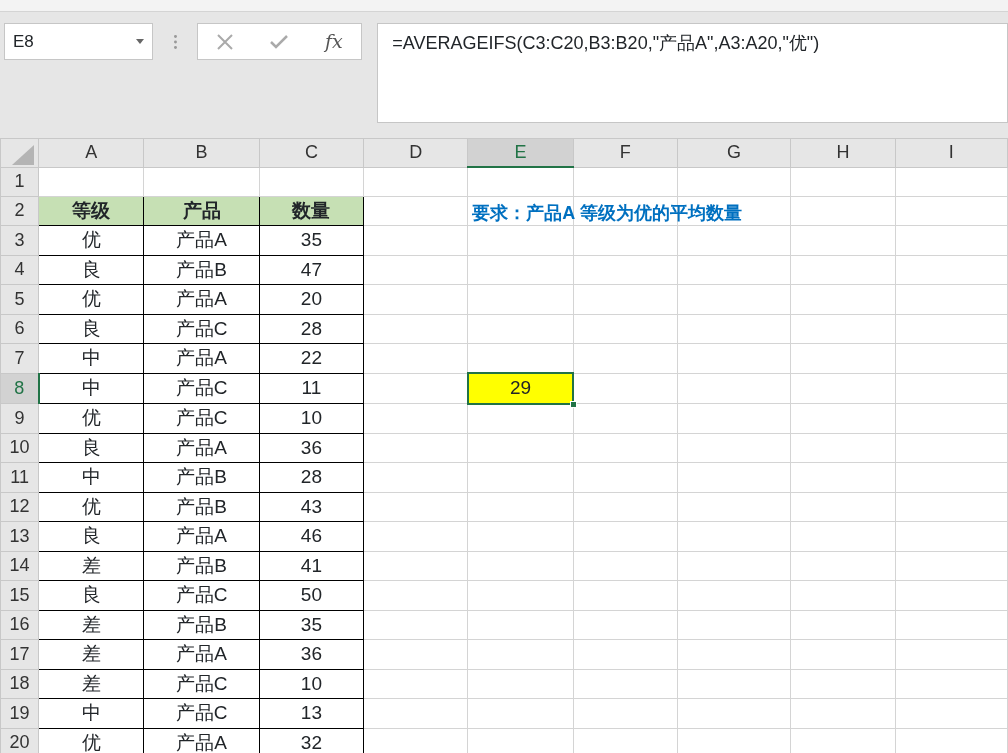 The height and width of the screenshot is (753, 1008). What do you see at coordinates (19, 211) in the screenshot?
I see `row-header: 2` at bounding box center [19, 211].